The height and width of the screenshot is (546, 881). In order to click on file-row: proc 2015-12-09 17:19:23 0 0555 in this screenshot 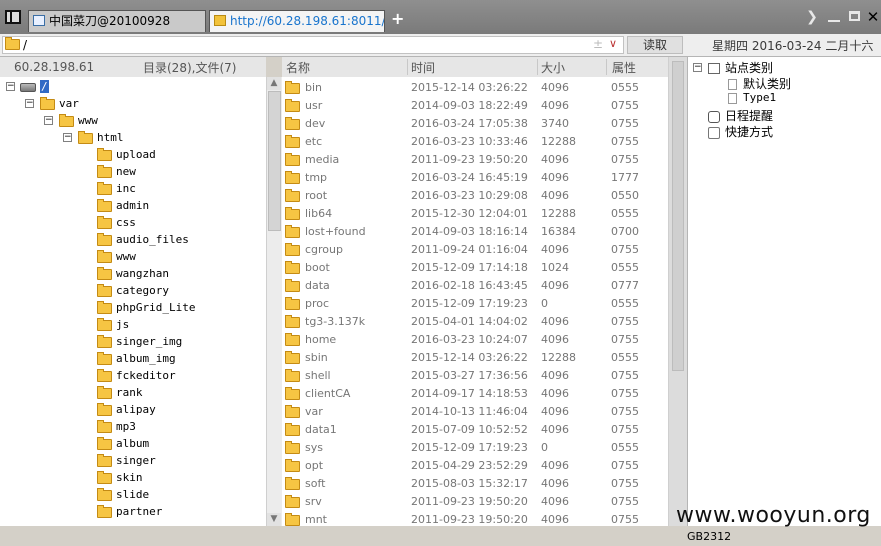, I will do `click(475, 304)`.